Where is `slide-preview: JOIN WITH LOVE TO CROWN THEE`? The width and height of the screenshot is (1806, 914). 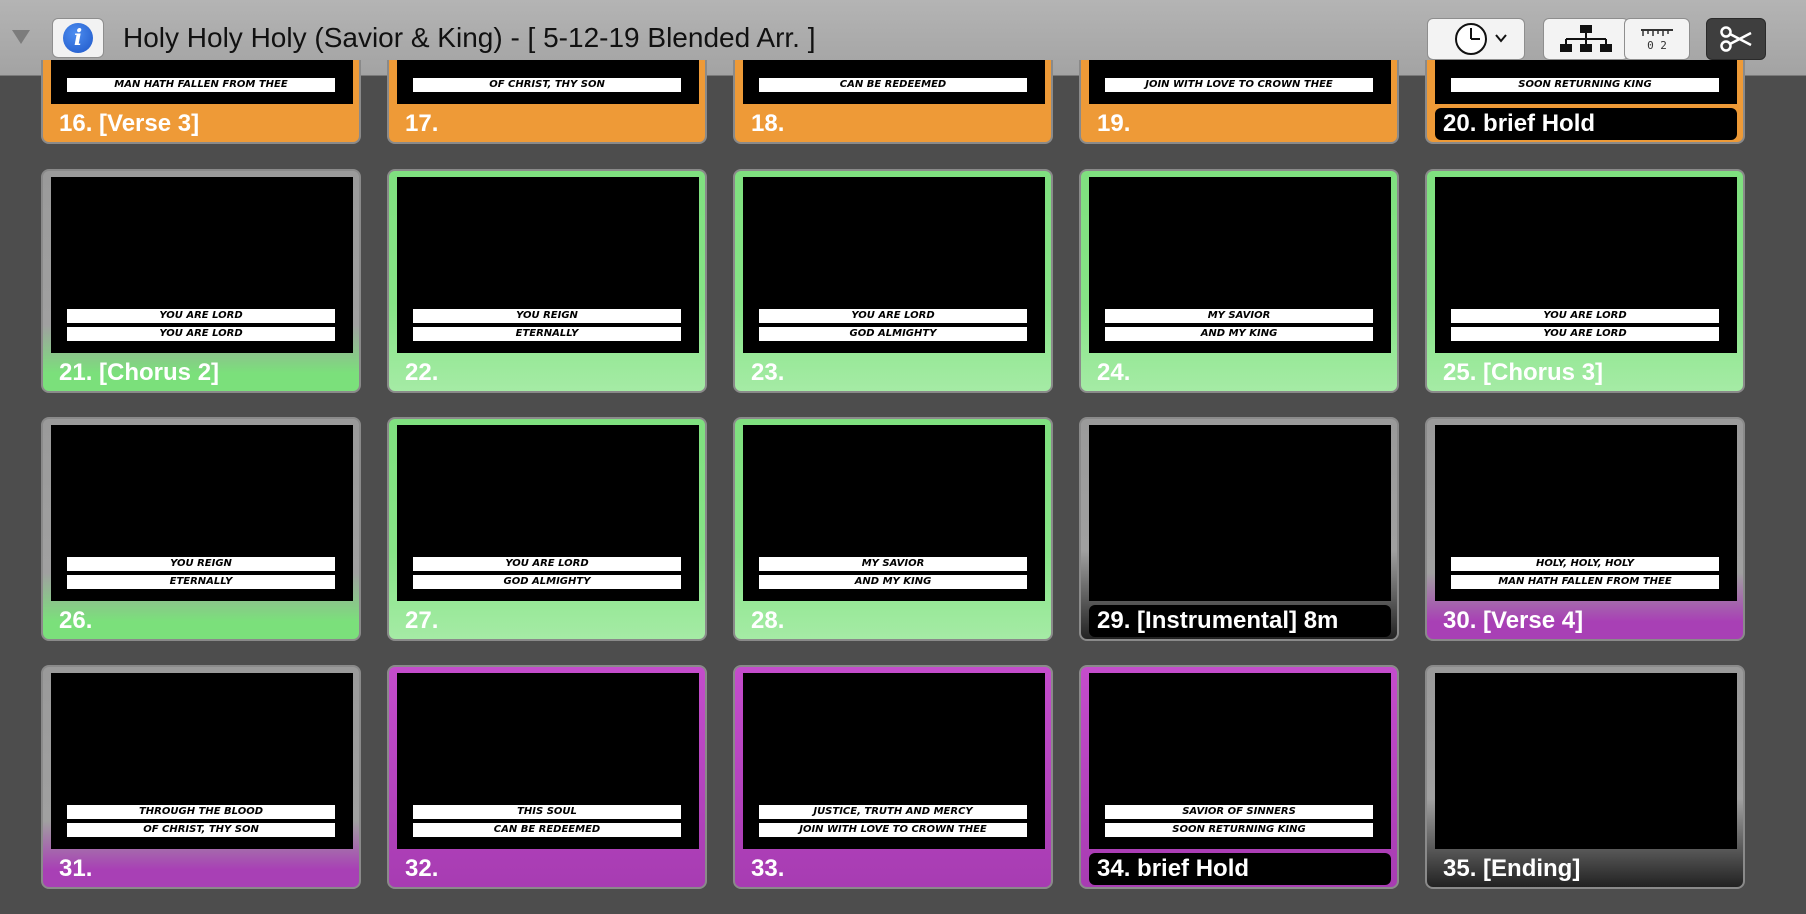
slide-preview: JOIN WITH LOVE TO CROWN THEE is located at coordinates (1240, 82).